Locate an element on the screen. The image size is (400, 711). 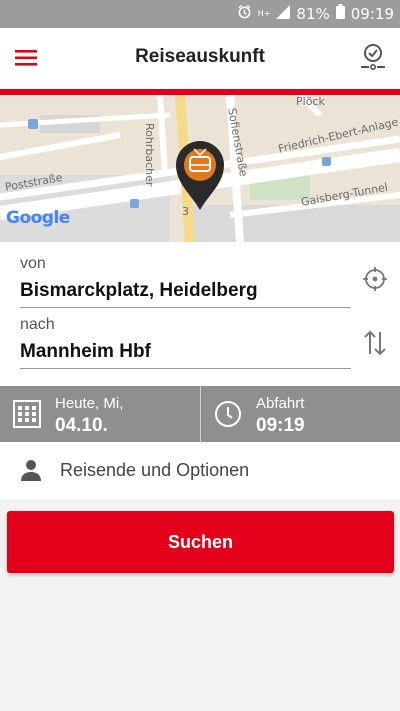
from-value: Bismarckplatz, Heidelberg is located at coordinates (185, 291).